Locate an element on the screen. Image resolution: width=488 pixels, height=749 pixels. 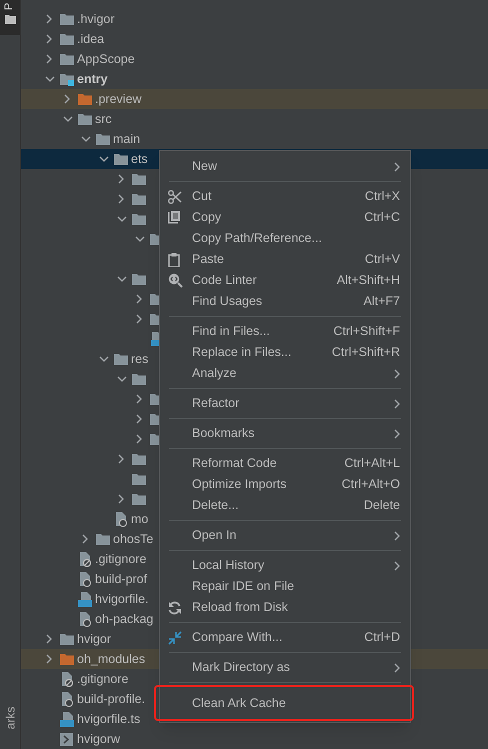
shortcut-label: Ctrl+X is located at coordinates (382, 197).